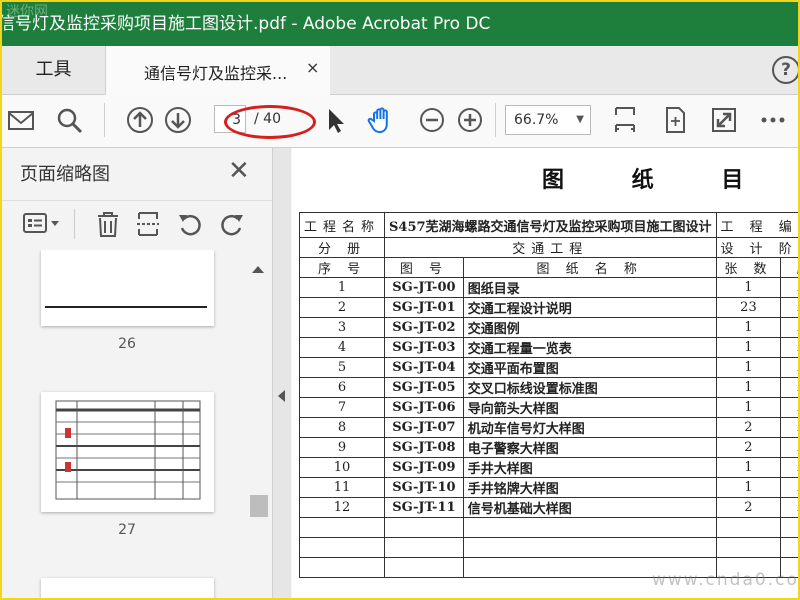  I want to click on thumbnail-label: 27, so click(127, 530).